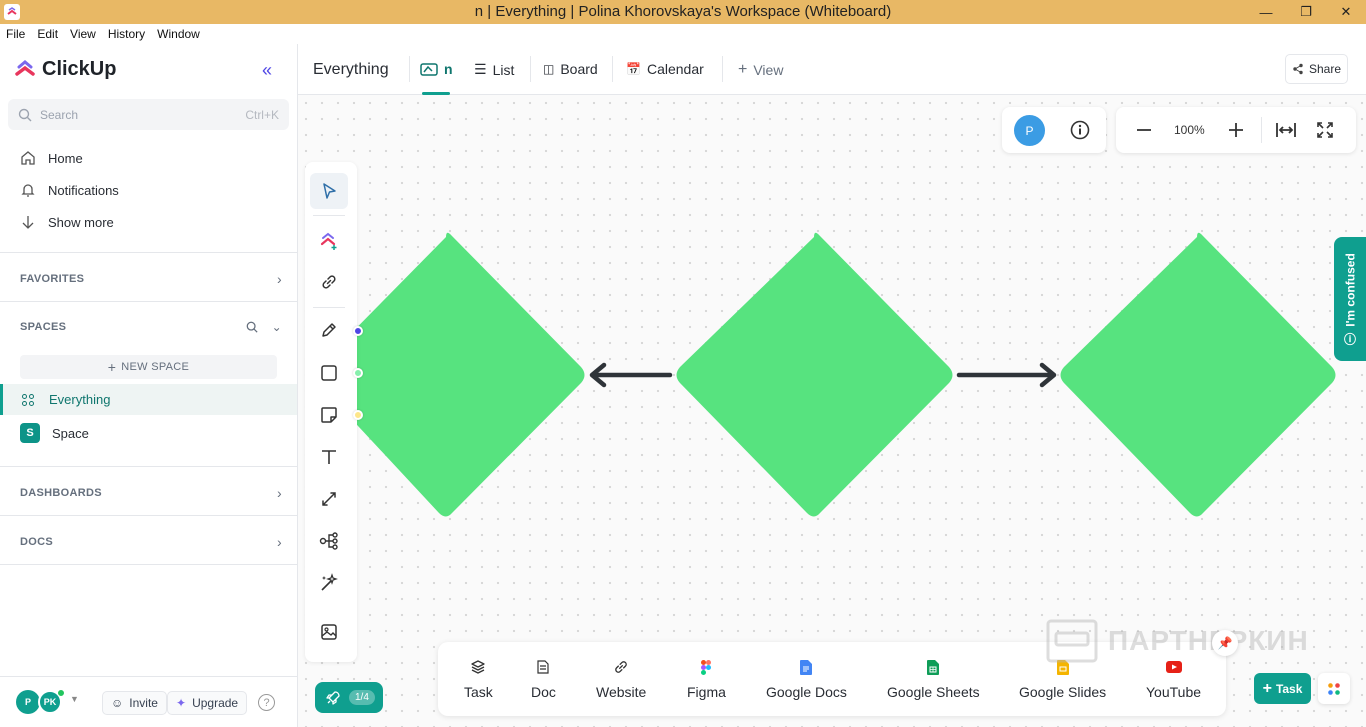 The image size is (1366, 727). I want to click on menu-bar: File Edit View History Window, so click(683, 34).